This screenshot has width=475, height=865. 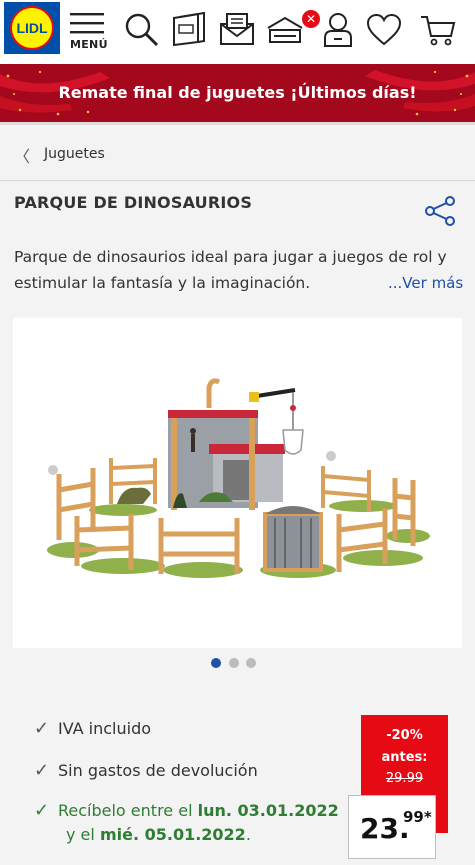 I want to click on menu-label: MENÚ, so click(x=89, y=44).